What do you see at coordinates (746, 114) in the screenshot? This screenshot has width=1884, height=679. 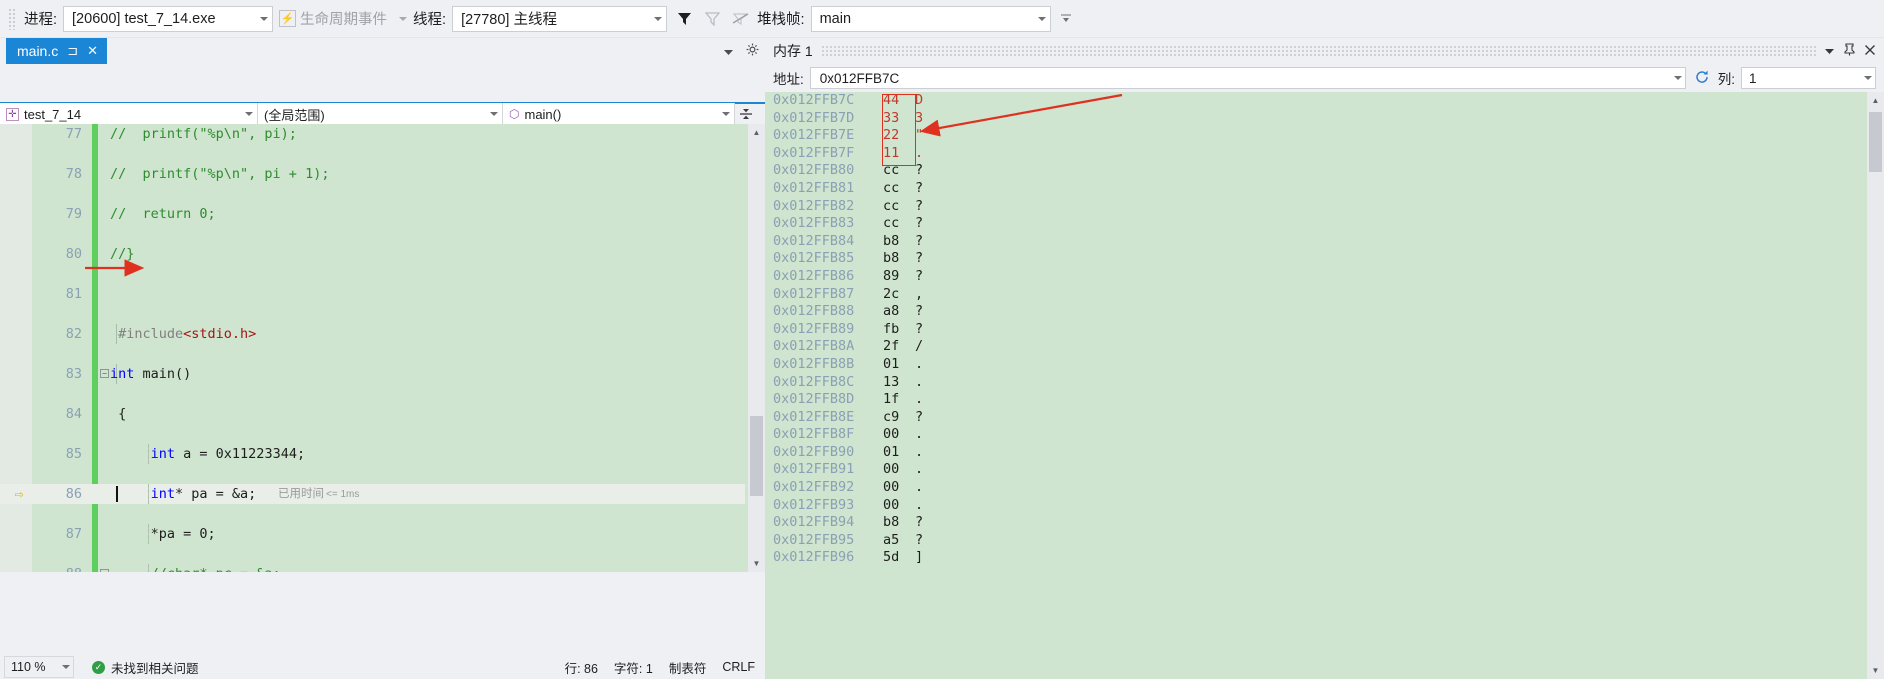 I see `split-editor-button` at bounding box center [746, 114].